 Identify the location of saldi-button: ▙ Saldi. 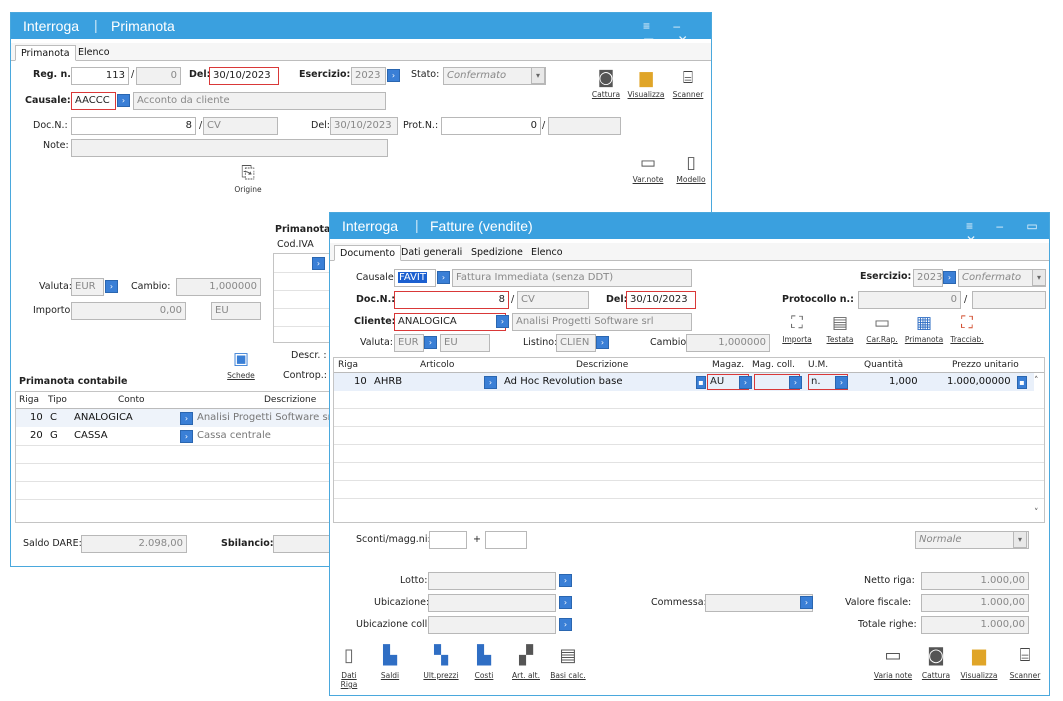
(390, 661).